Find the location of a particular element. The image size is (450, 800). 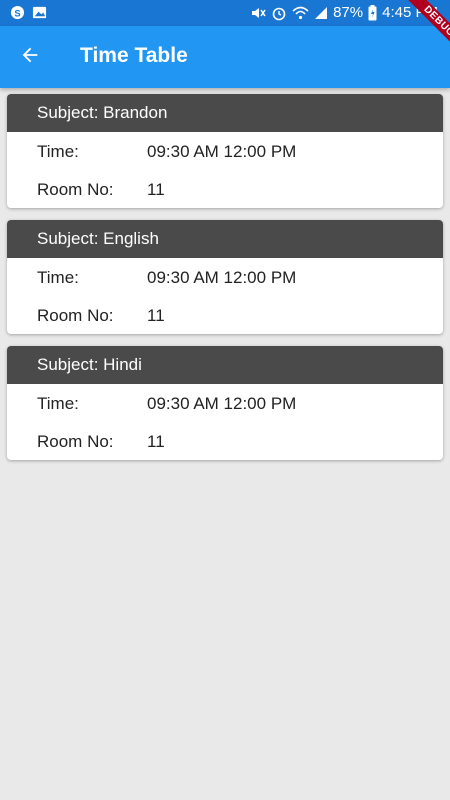

card-subject-header: Subject: Brandon is located at coordinates (225, 113).